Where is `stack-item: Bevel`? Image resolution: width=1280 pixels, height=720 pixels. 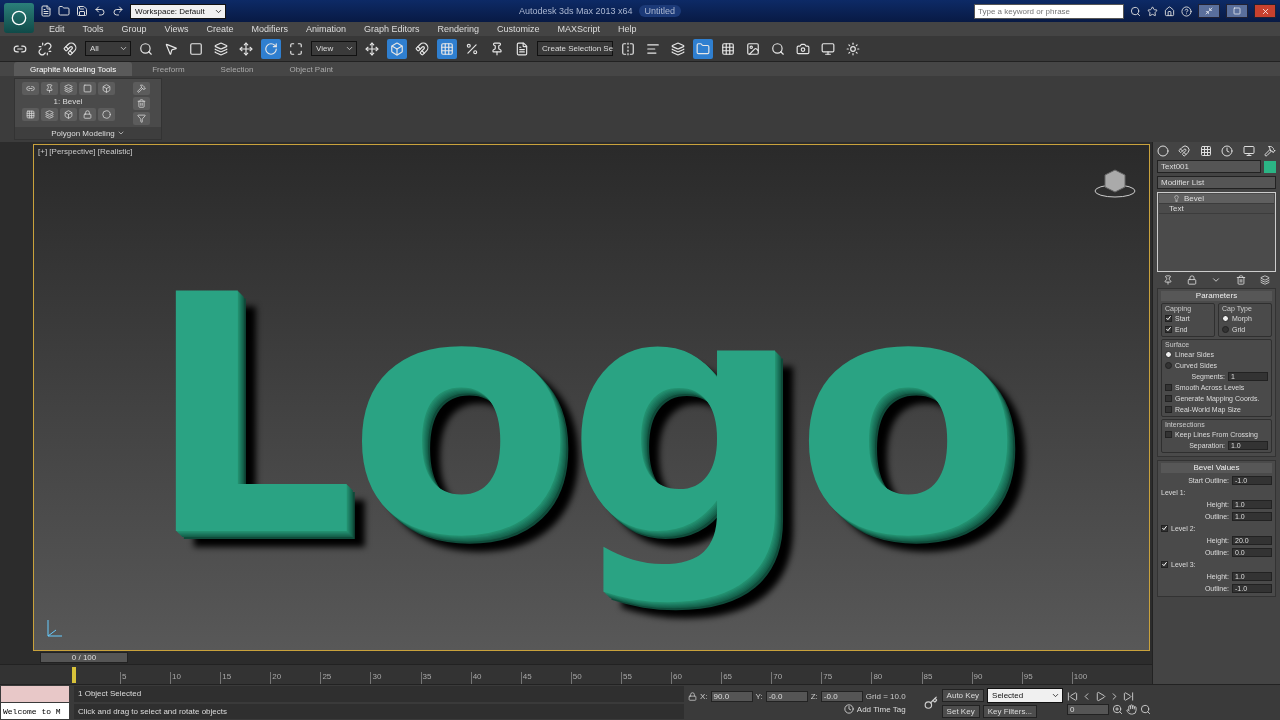
stack-item: Bevel is located at coordinates (1216, 199).